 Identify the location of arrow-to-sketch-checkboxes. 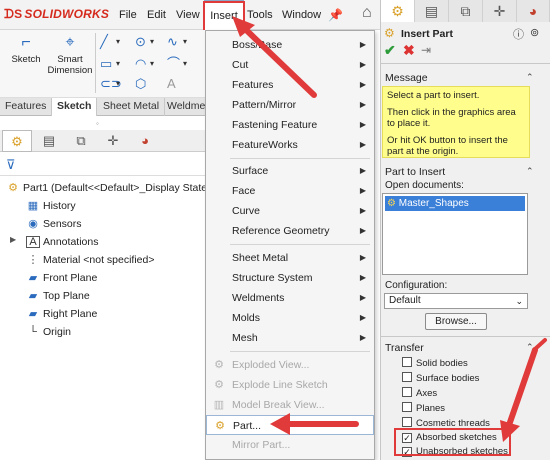
(521, 389).